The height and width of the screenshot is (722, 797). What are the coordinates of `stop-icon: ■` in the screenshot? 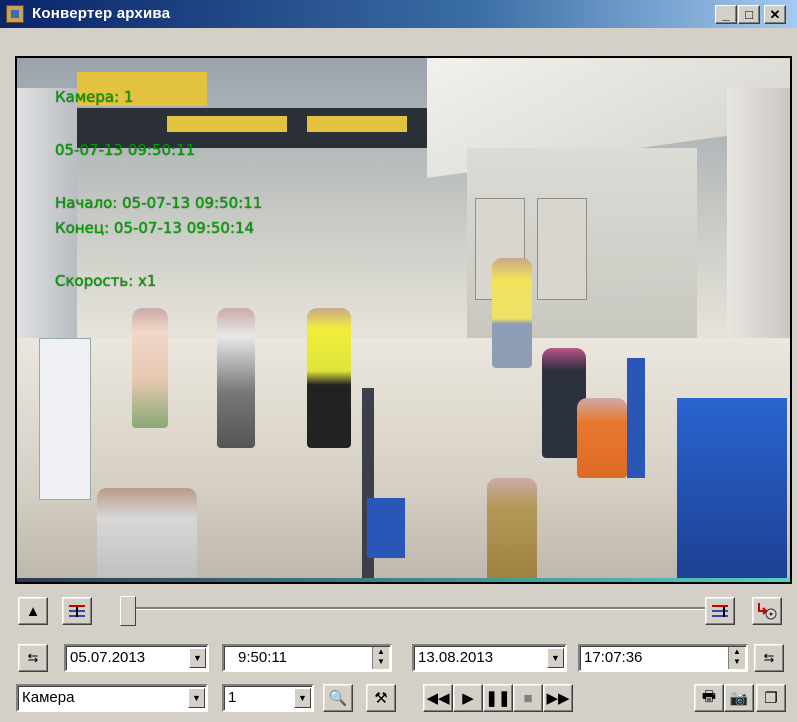 It's located at (528, 698).